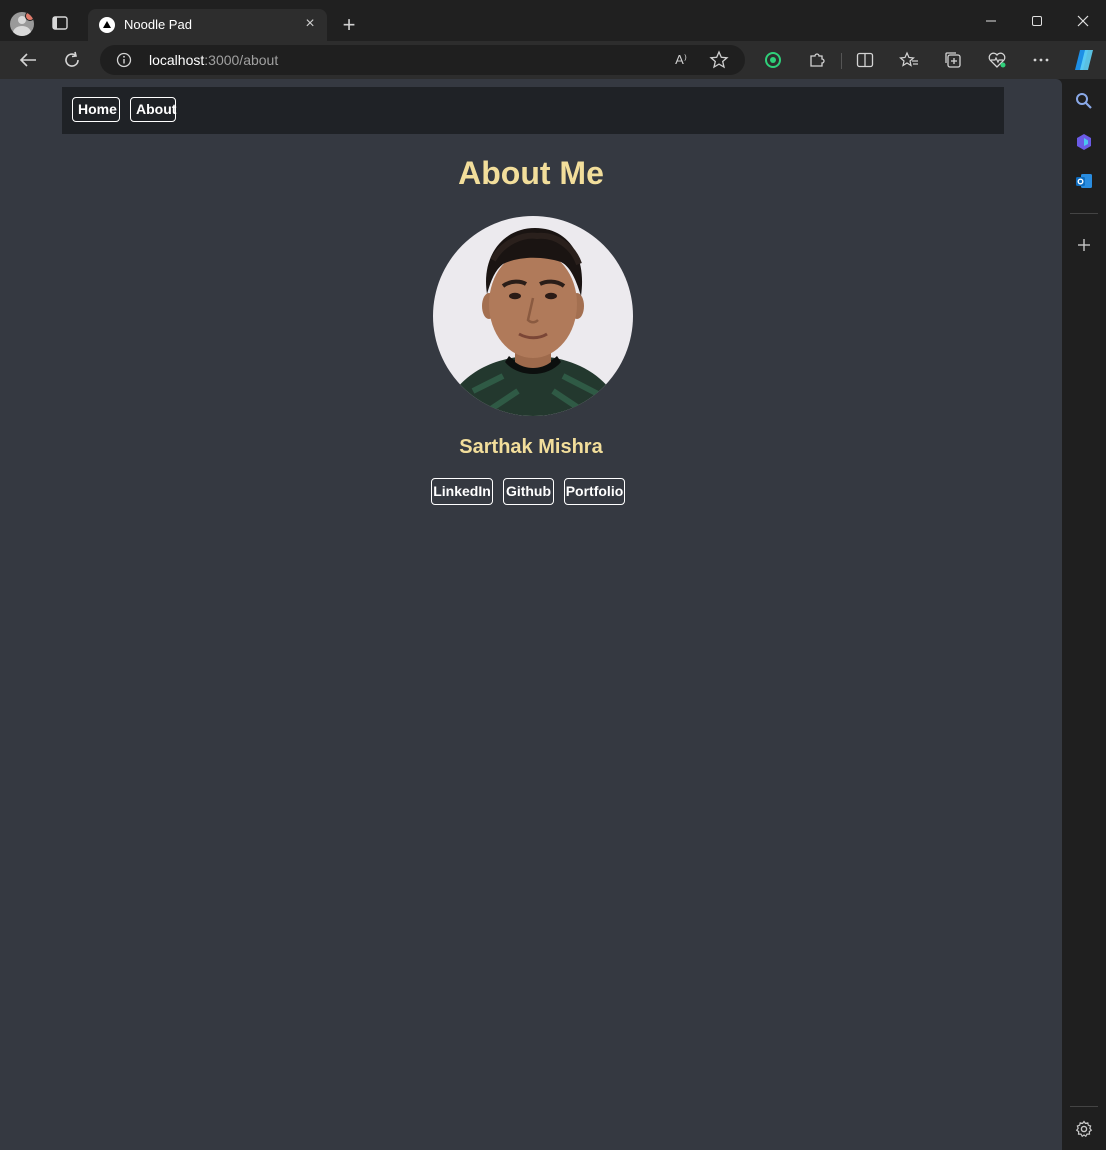 Image resolution: width=1106 pixels, height=1150 pixels. What do you see at coordinates (349, 25) in the screenshot?
I see `plus-icon: +` at bounding box center [349, 25].